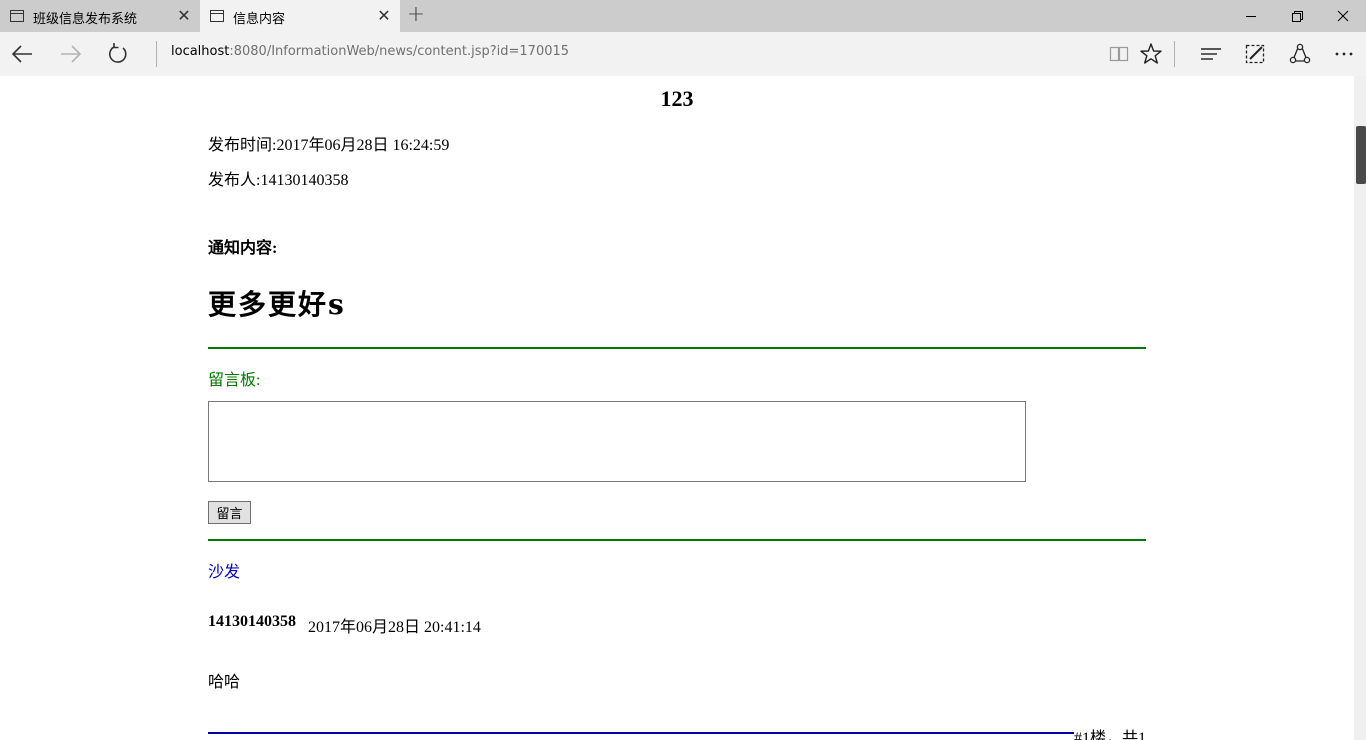  Describe the element at coordinates (677, 98) in the screenshot. I see `news-title: 123` at that location.